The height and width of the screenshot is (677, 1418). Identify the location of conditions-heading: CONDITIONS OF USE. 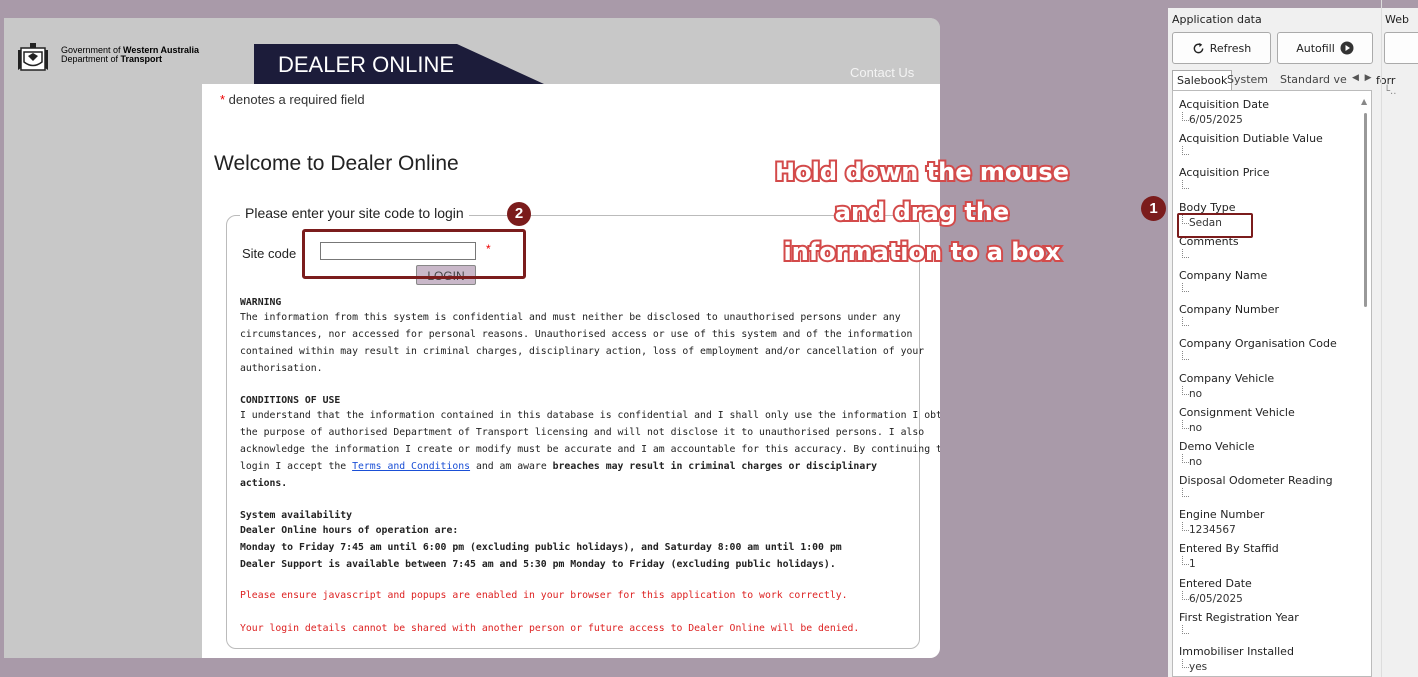
(290, 400).